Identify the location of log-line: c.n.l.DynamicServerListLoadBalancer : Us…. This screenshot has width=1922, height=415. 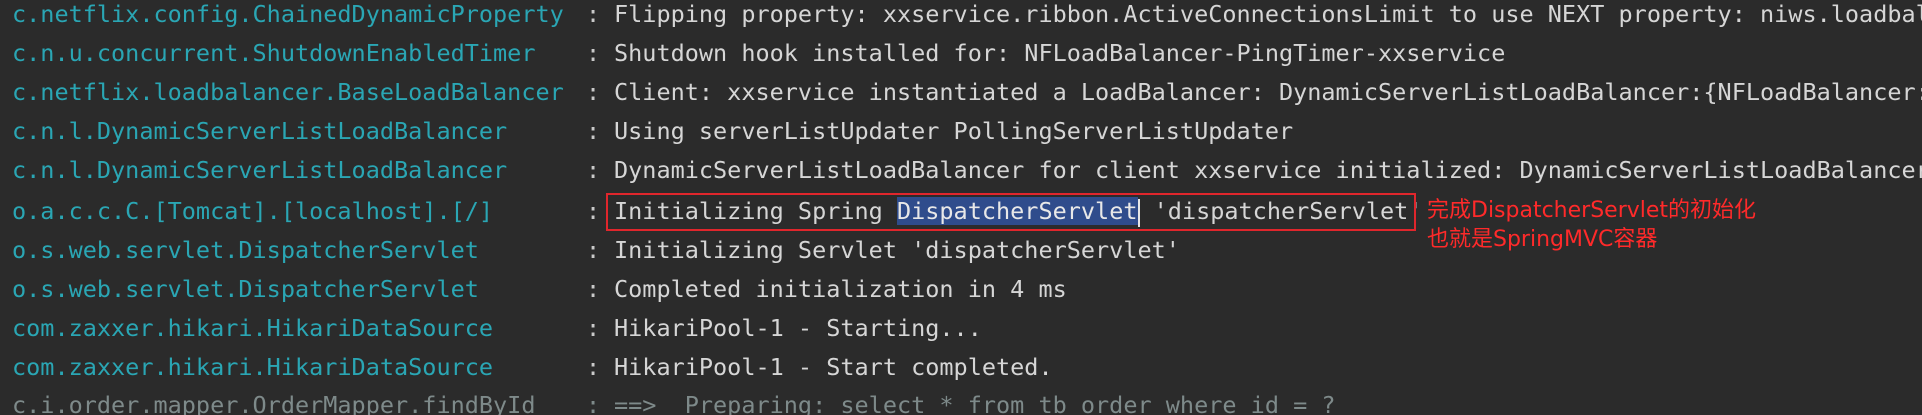
(961, 131).